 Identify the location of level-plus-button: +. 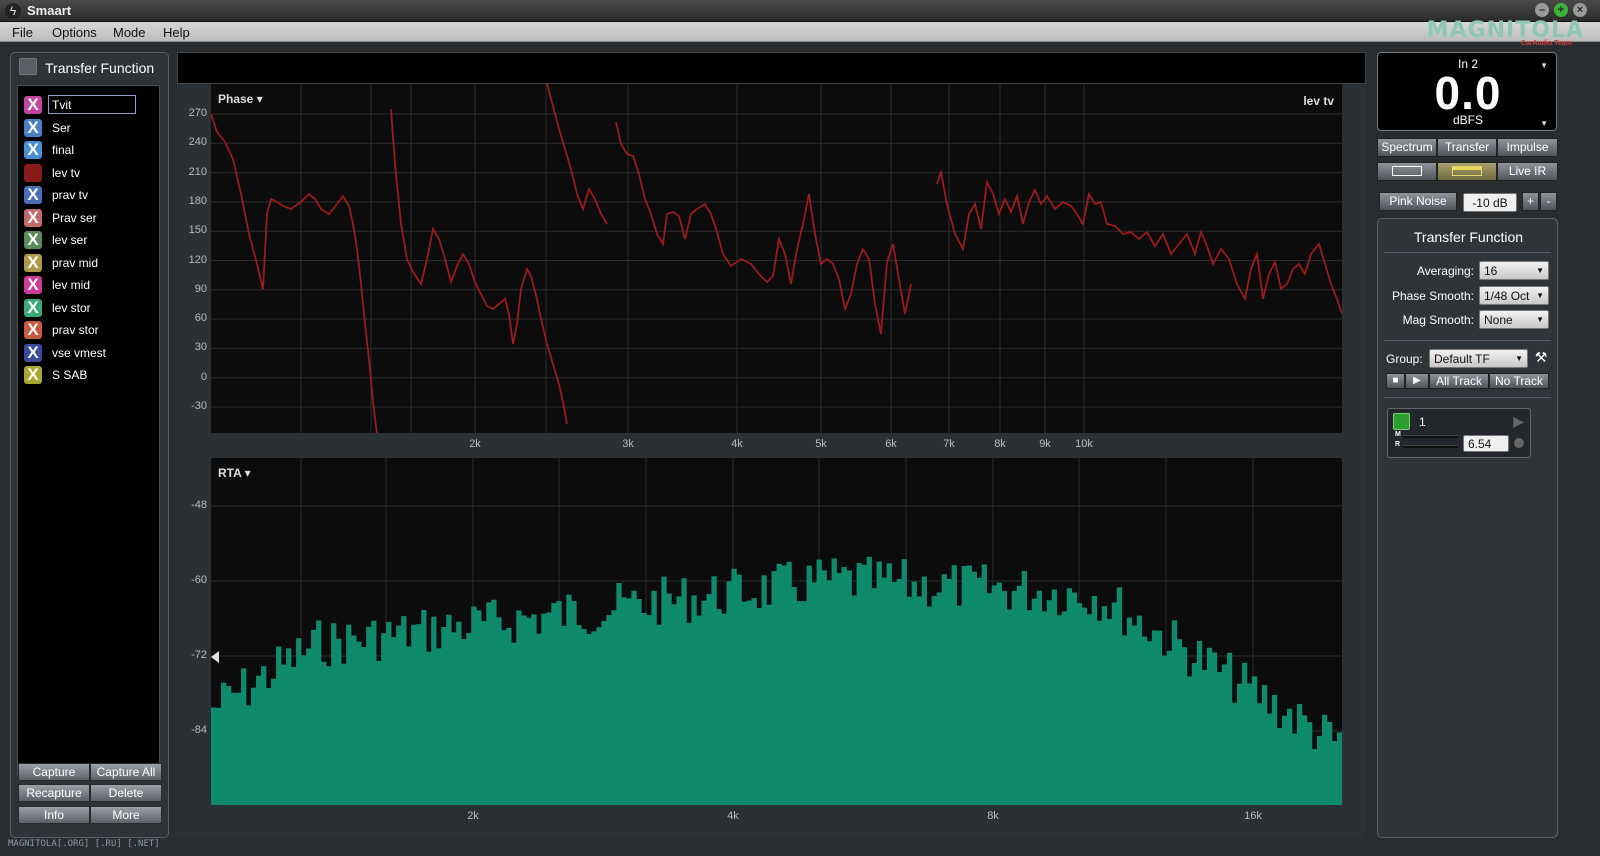
(1530, 201).